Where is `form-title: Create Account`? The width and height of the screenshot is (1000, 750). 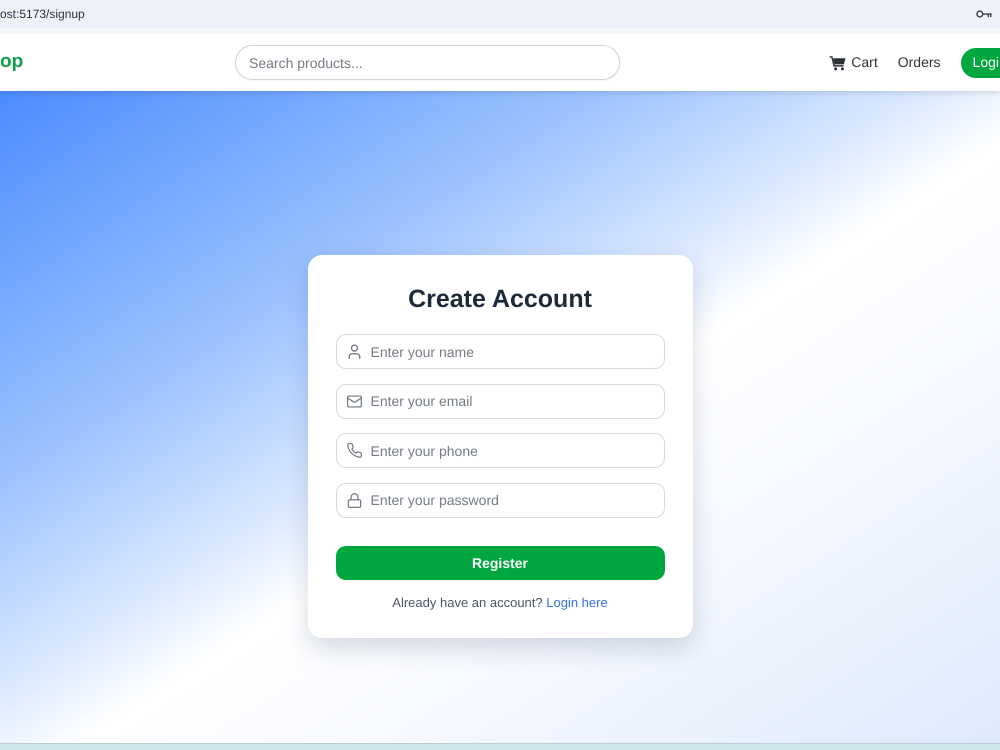 form-title: Create Account is located at coordinates (500, 299).